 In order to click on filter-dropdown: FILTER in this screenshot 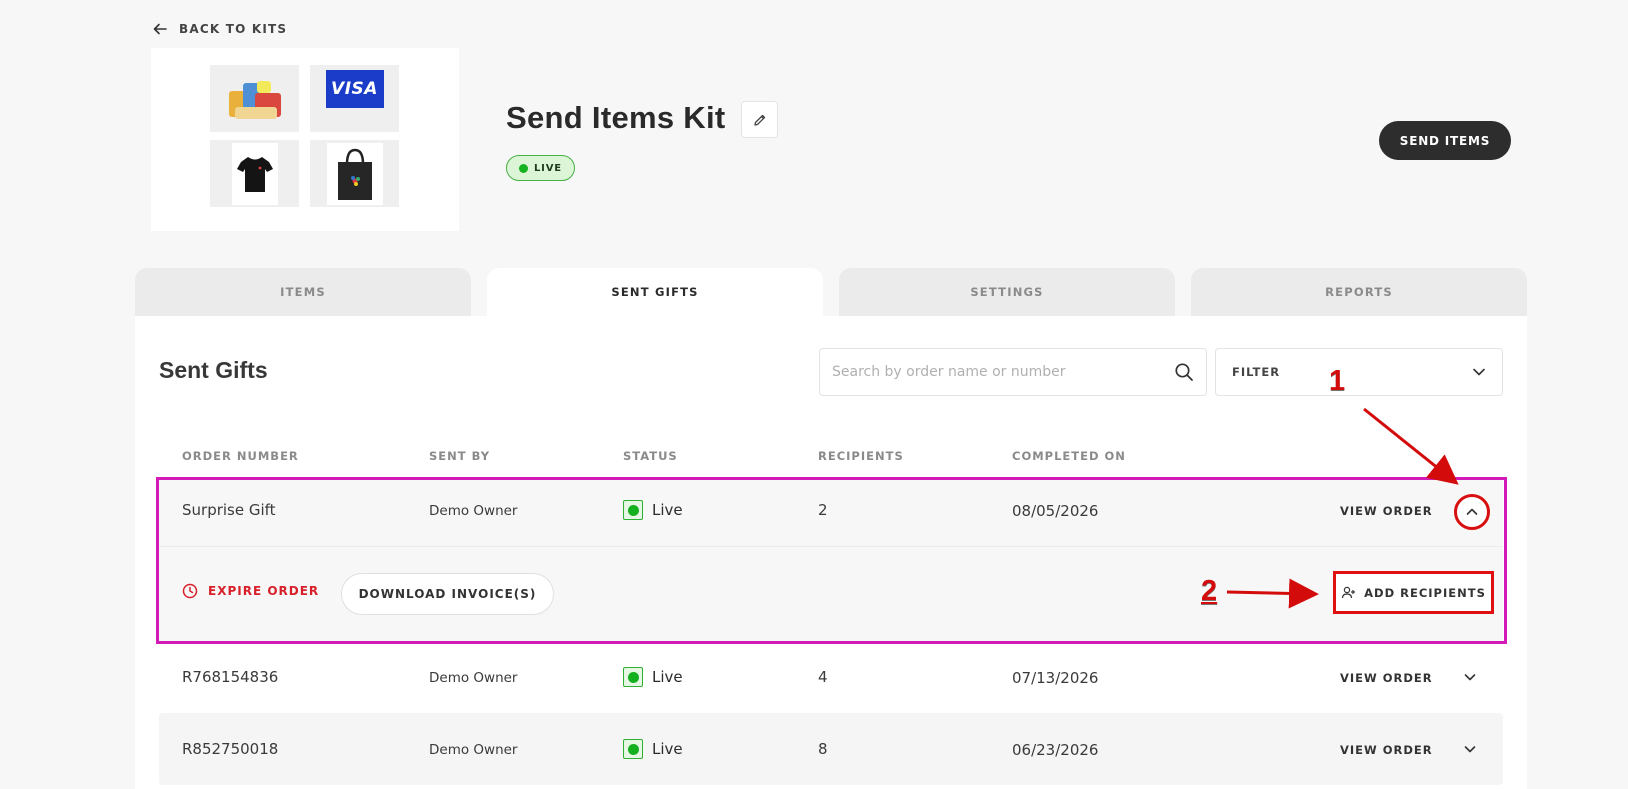, I will do `click(1359, 372)`.